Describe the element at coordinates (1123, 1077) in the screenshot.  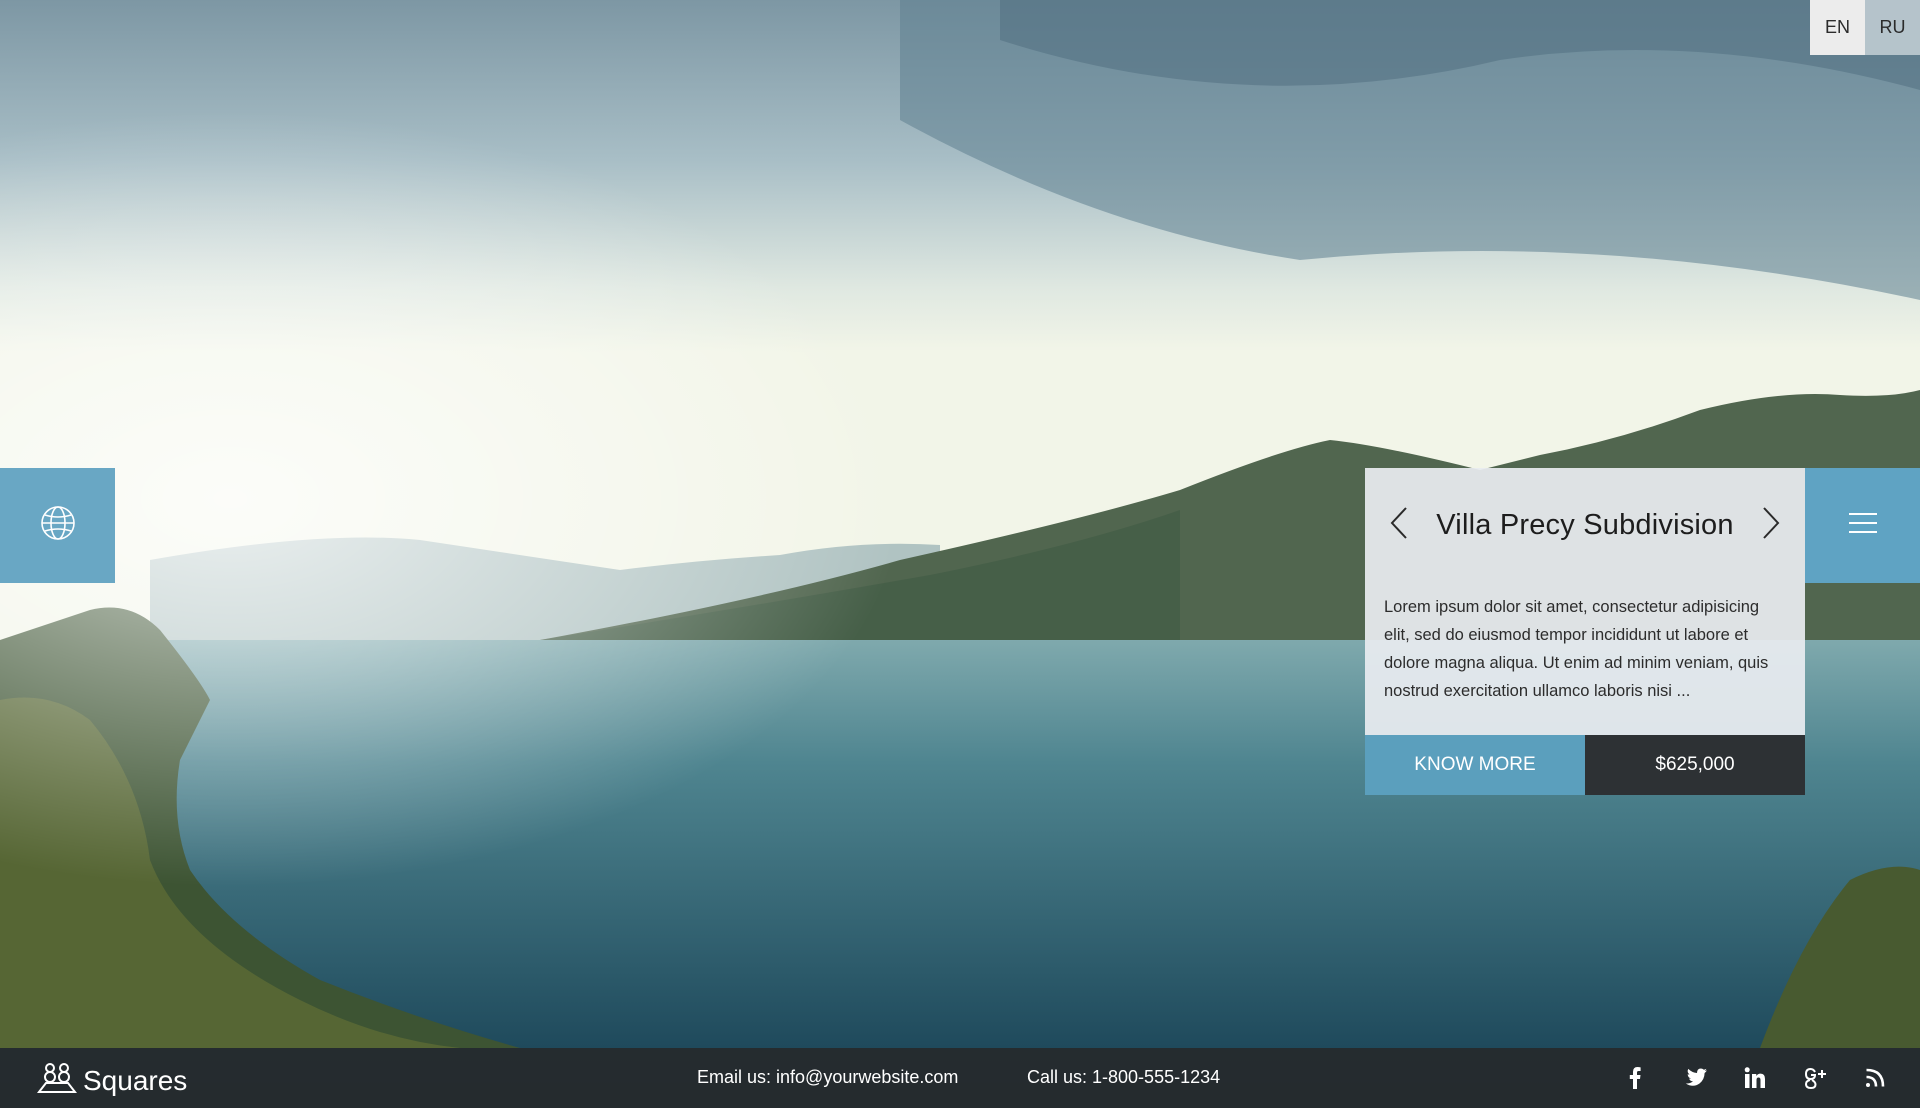
I see `footer-phone: Call us: 1-800-555-1234` at that location.